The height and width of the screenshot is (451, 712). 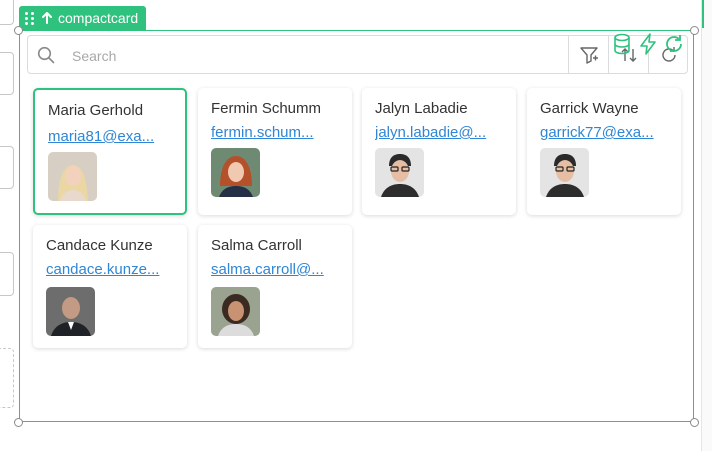 I want to click on database-icon, so click(x=622, y=44).